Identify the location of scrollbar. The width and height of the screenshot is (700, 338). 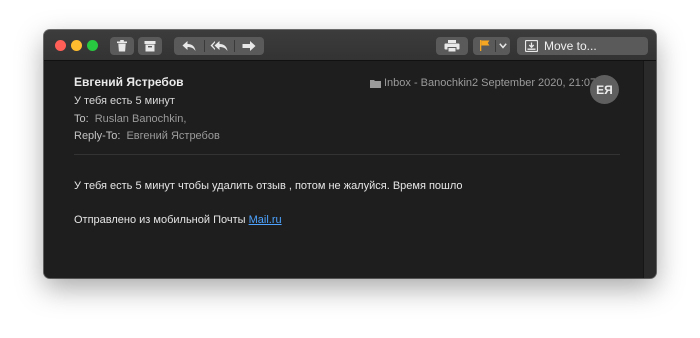
(649, 169).